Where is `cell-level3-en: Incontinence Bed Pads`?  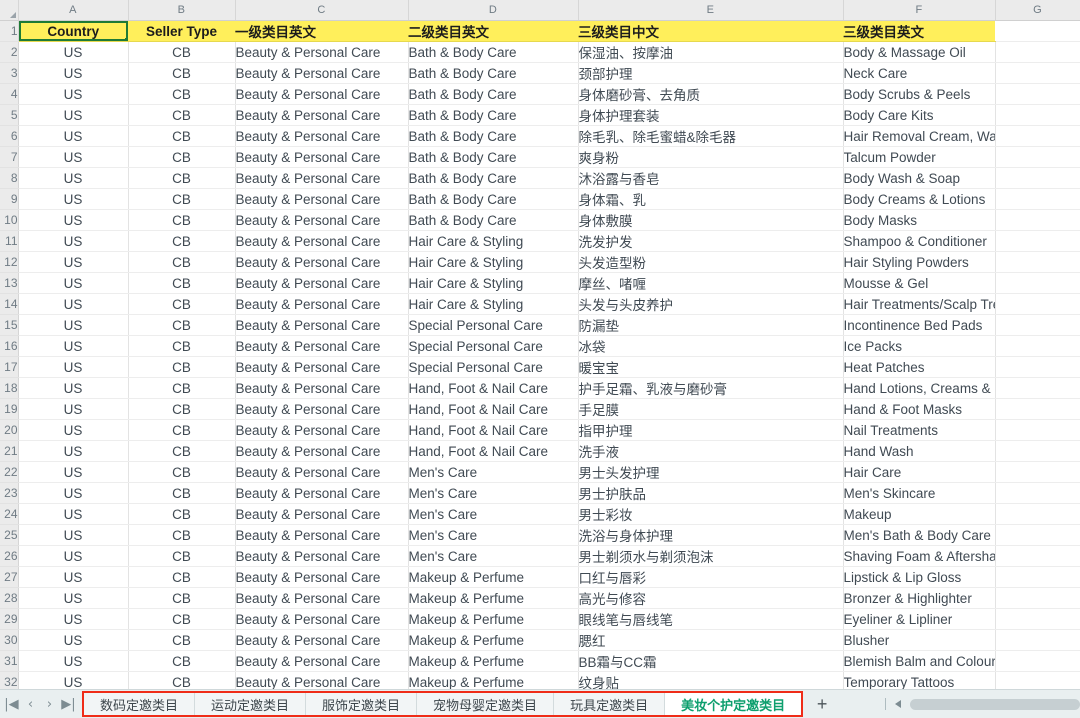
cell-level3-en: Incontinence Bed Pads is located at coordinates (919, 325).